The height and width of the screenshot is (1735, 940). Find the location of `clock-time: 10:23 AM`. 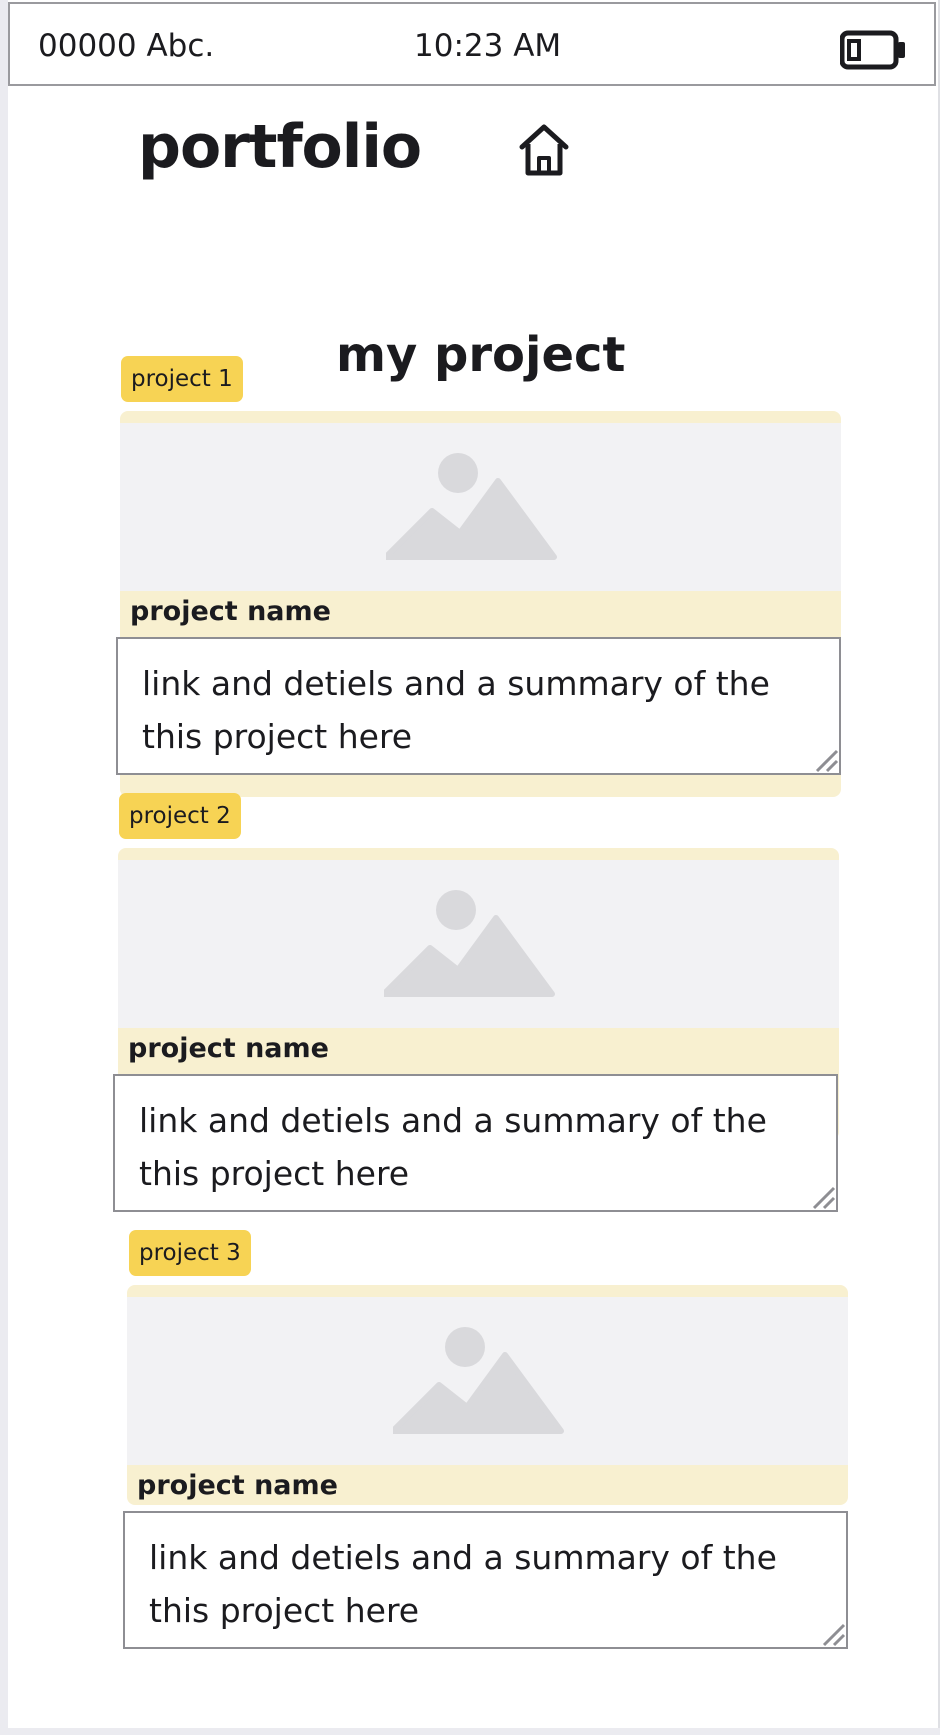

clock-time: 10:23 AM is located at coordinates (488, 46).